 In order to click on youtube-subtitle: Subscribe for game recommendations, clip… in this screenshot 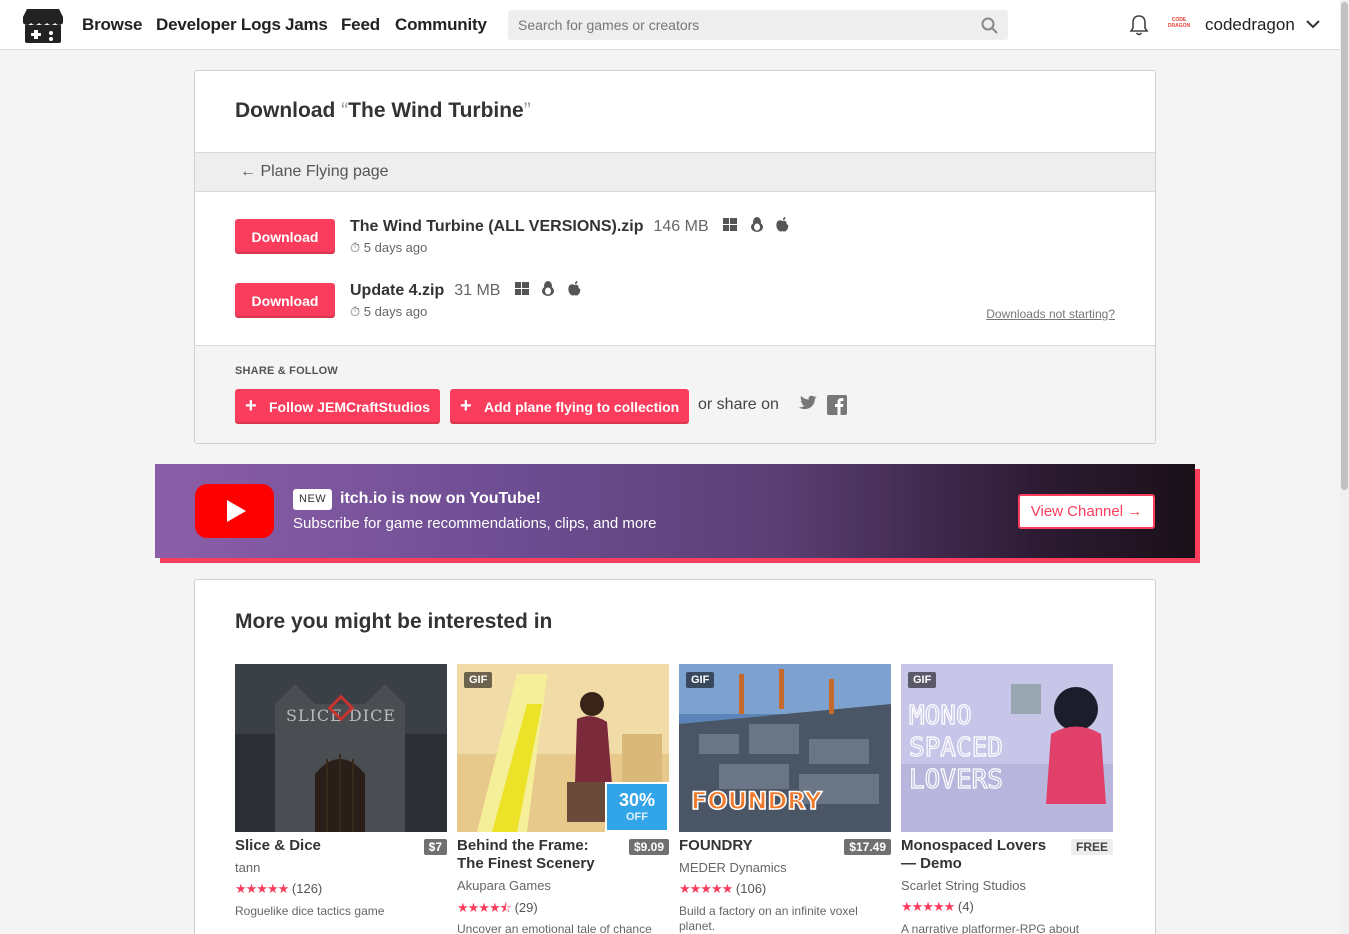, I will do `click(475, 523)`.